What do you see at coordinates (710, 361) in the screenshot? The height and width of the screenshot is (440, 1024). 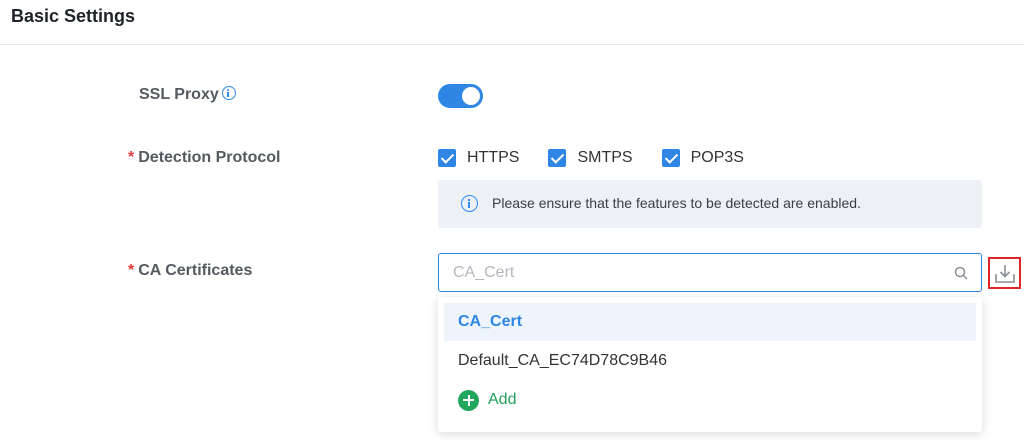 I see `dropdown-option-default-ca: Default_CA_EC74D78C9B46` at bounding box center [710, 361].